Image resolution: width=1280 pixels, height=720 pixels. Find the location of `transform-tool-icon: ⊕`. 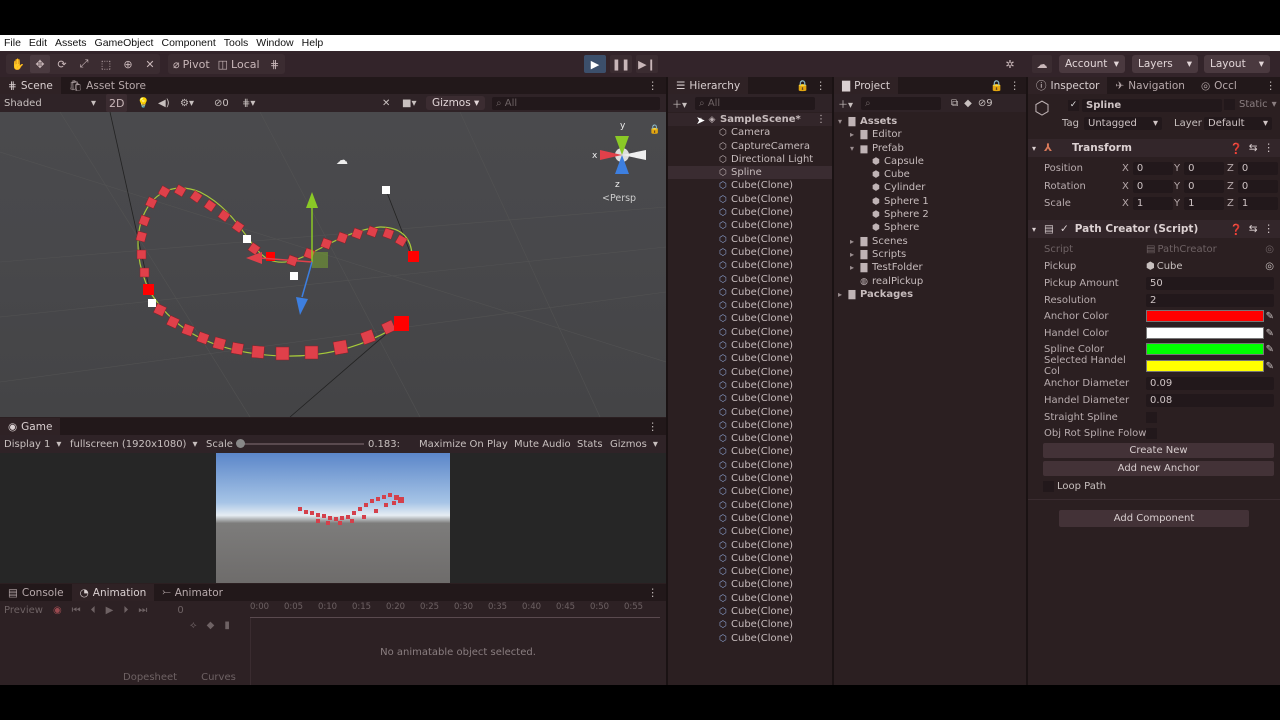

transform-tool-icon: ⊕ is located at coordinates (128, 64).